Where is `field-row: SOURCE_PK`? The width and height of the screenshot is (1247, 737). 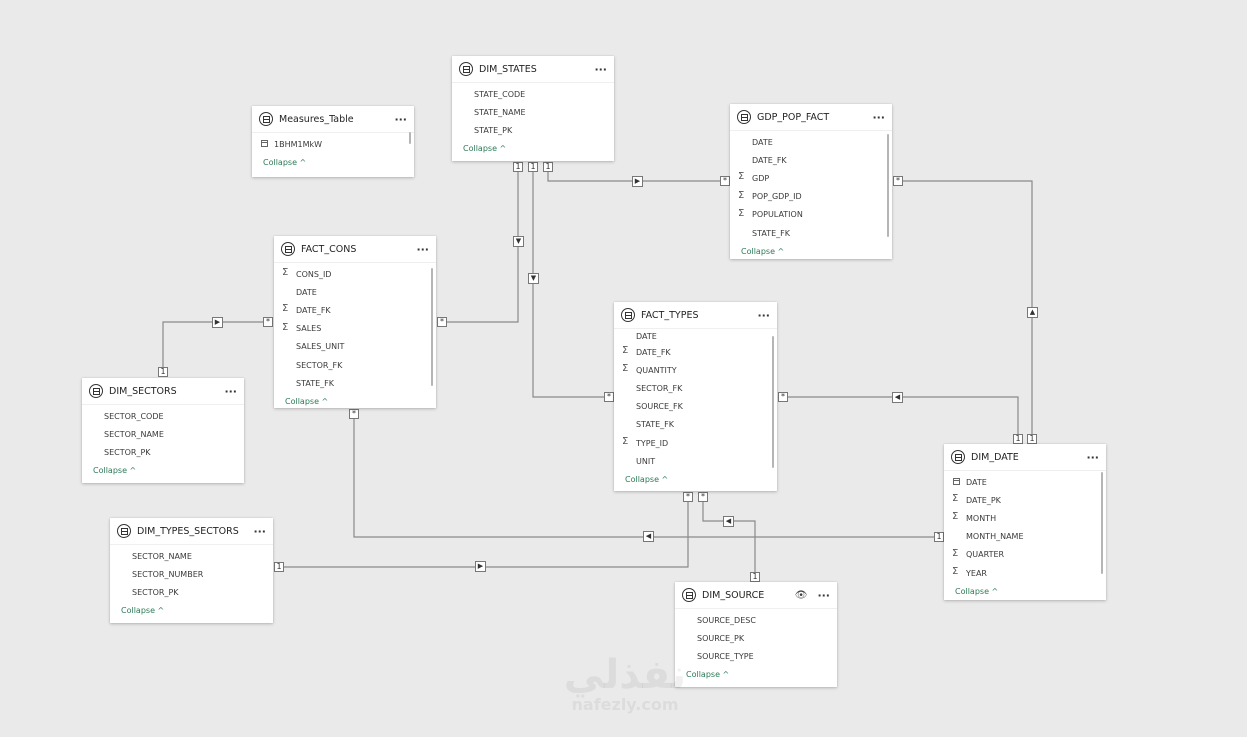 field-row: SOURCE_PK is located at coordinates (756, 638).